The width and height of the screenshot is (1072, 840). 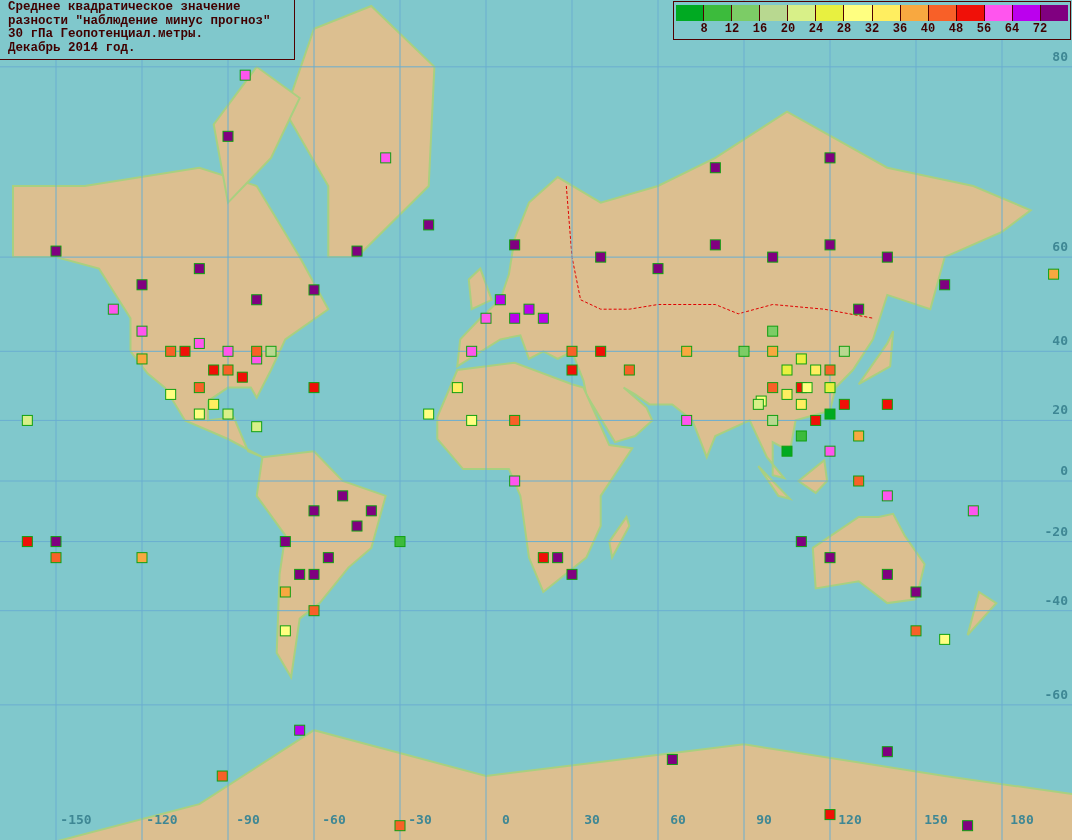 I want to click on legend-label: 72, so click(x=1040, y=29).